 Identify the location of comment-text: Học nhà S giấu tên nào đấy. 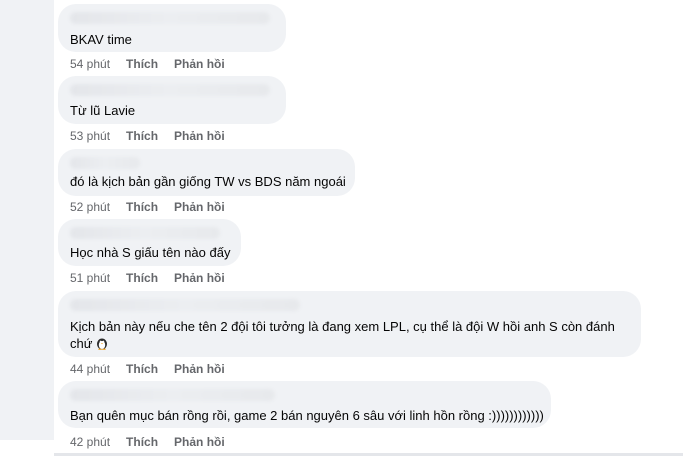
(150, 252).